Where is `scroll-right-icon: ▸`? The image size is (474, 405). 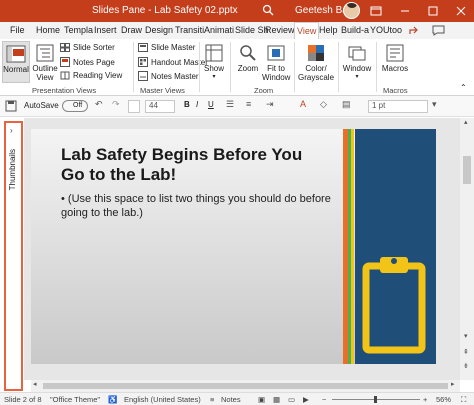 scroll-right-icon: ▸ is located at coordinates (453, 384).